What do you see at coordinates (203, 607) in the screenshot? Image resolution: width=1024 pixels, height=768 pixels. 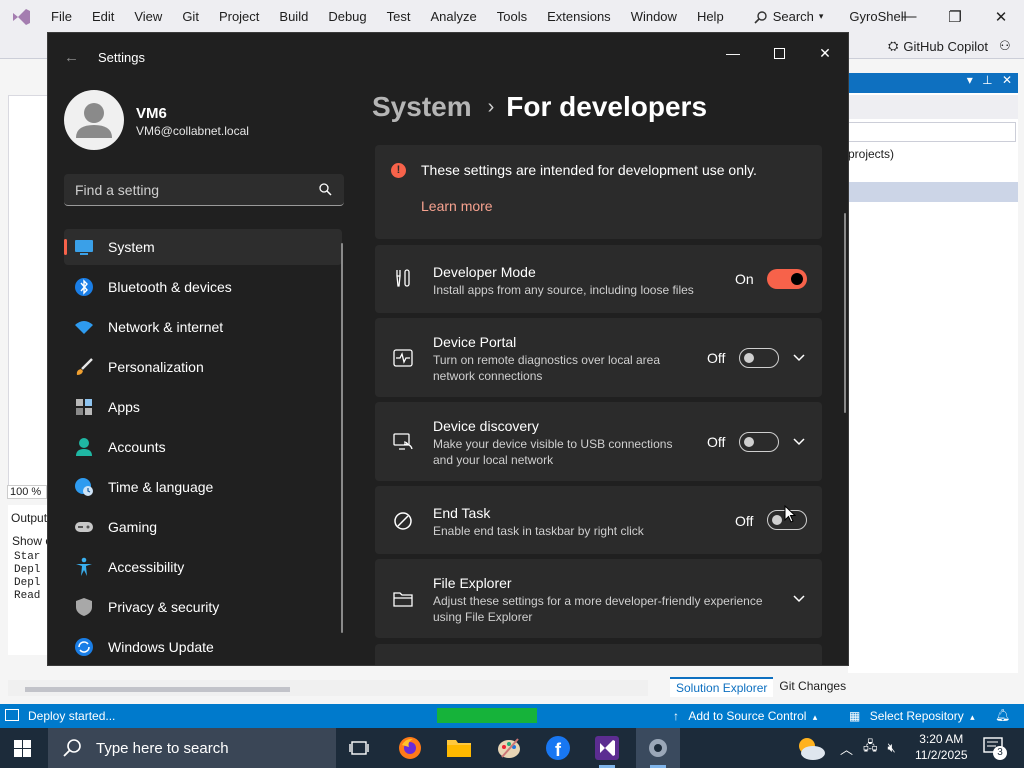 I see `nav-item-privacy-security: Privacy & security` at bounding box center [203, 607].